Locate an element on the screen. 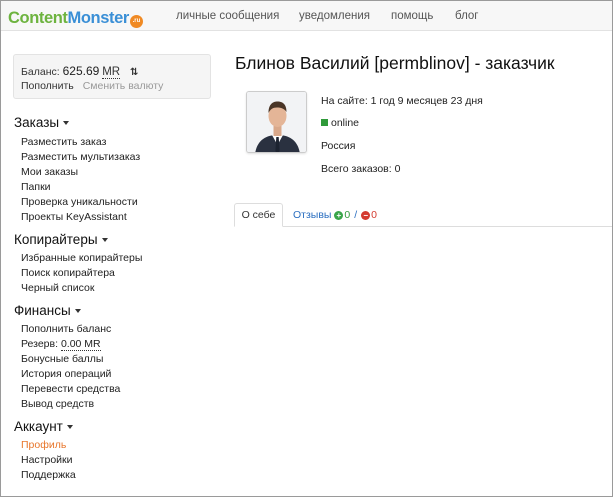 The image size is (613, 497). online-status: online is located at coordinates (340, 123).